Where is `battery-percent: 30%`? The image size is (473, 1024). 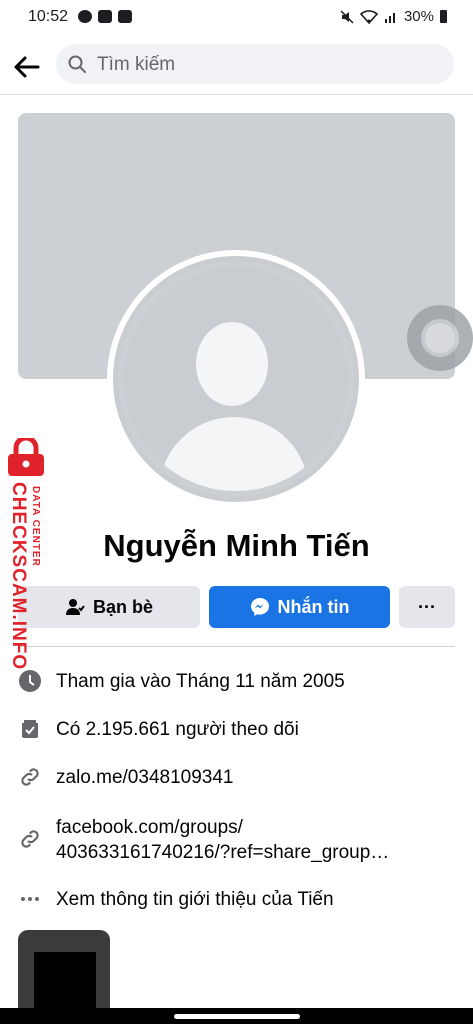 battery-percent: 30% is located at coordinates (418, 16).